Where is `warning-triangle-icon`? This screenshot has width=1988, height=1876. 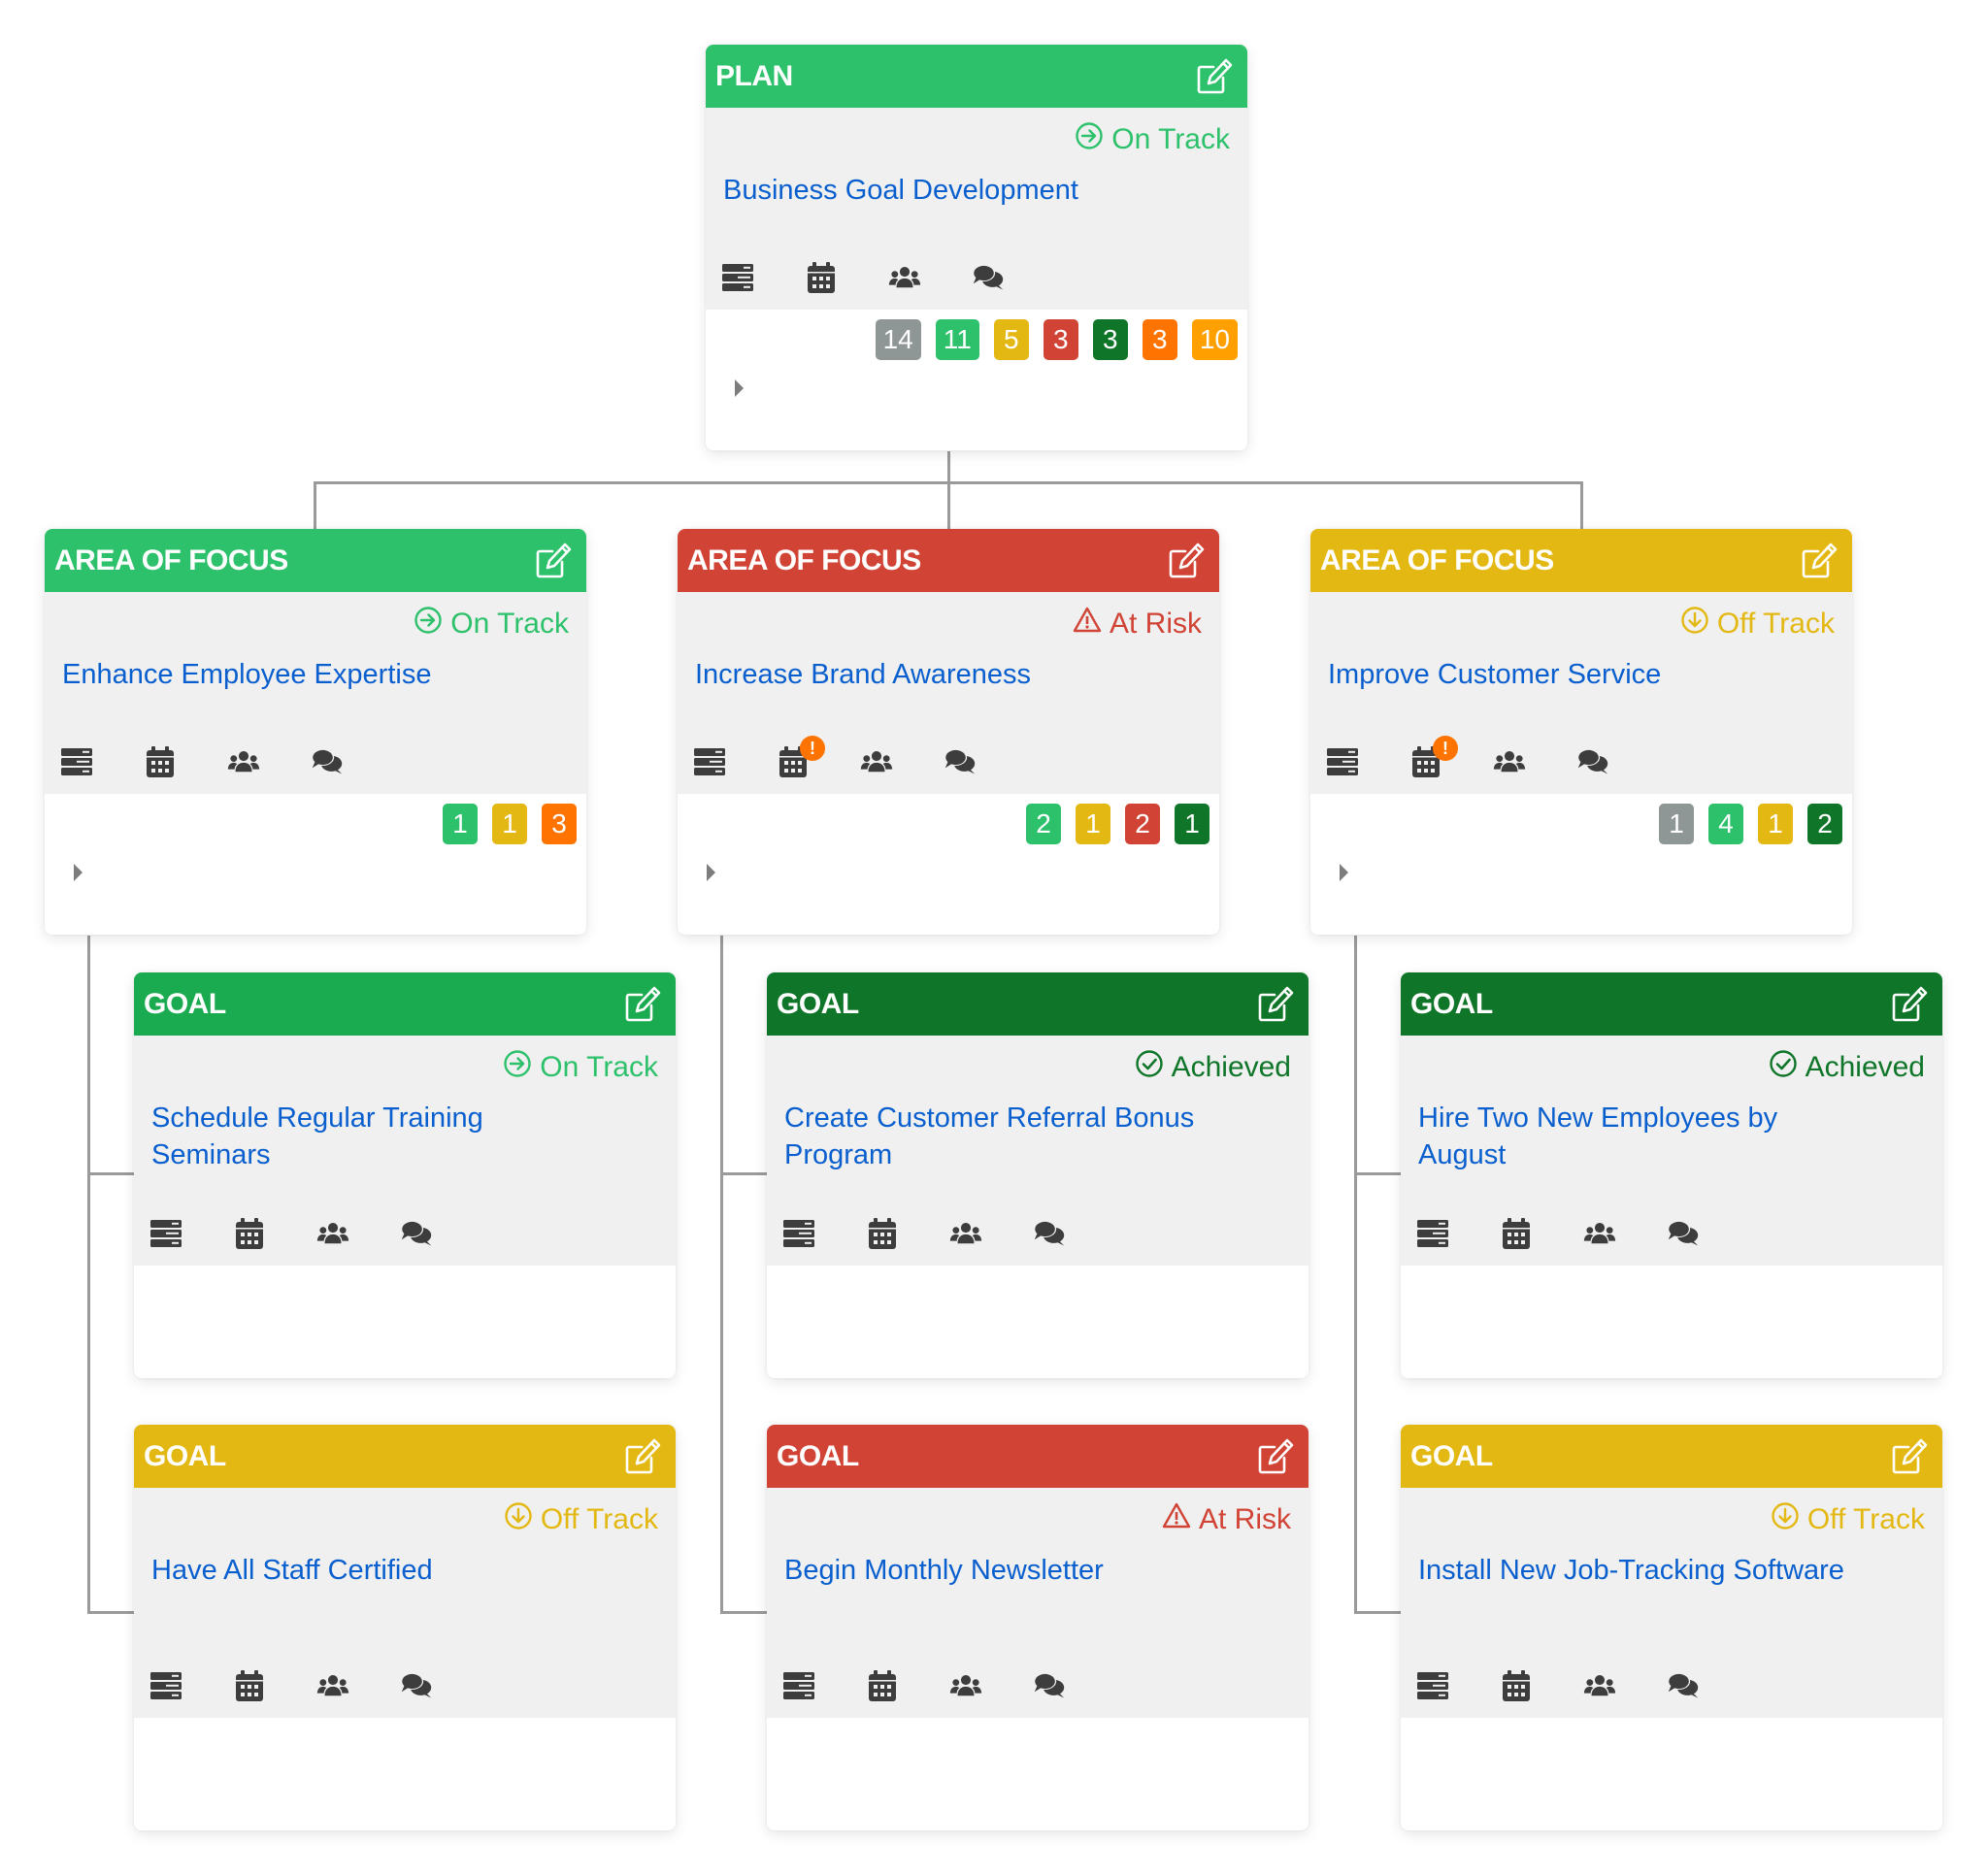 warning-triangle-icon is located at coordinates (1088, 620).